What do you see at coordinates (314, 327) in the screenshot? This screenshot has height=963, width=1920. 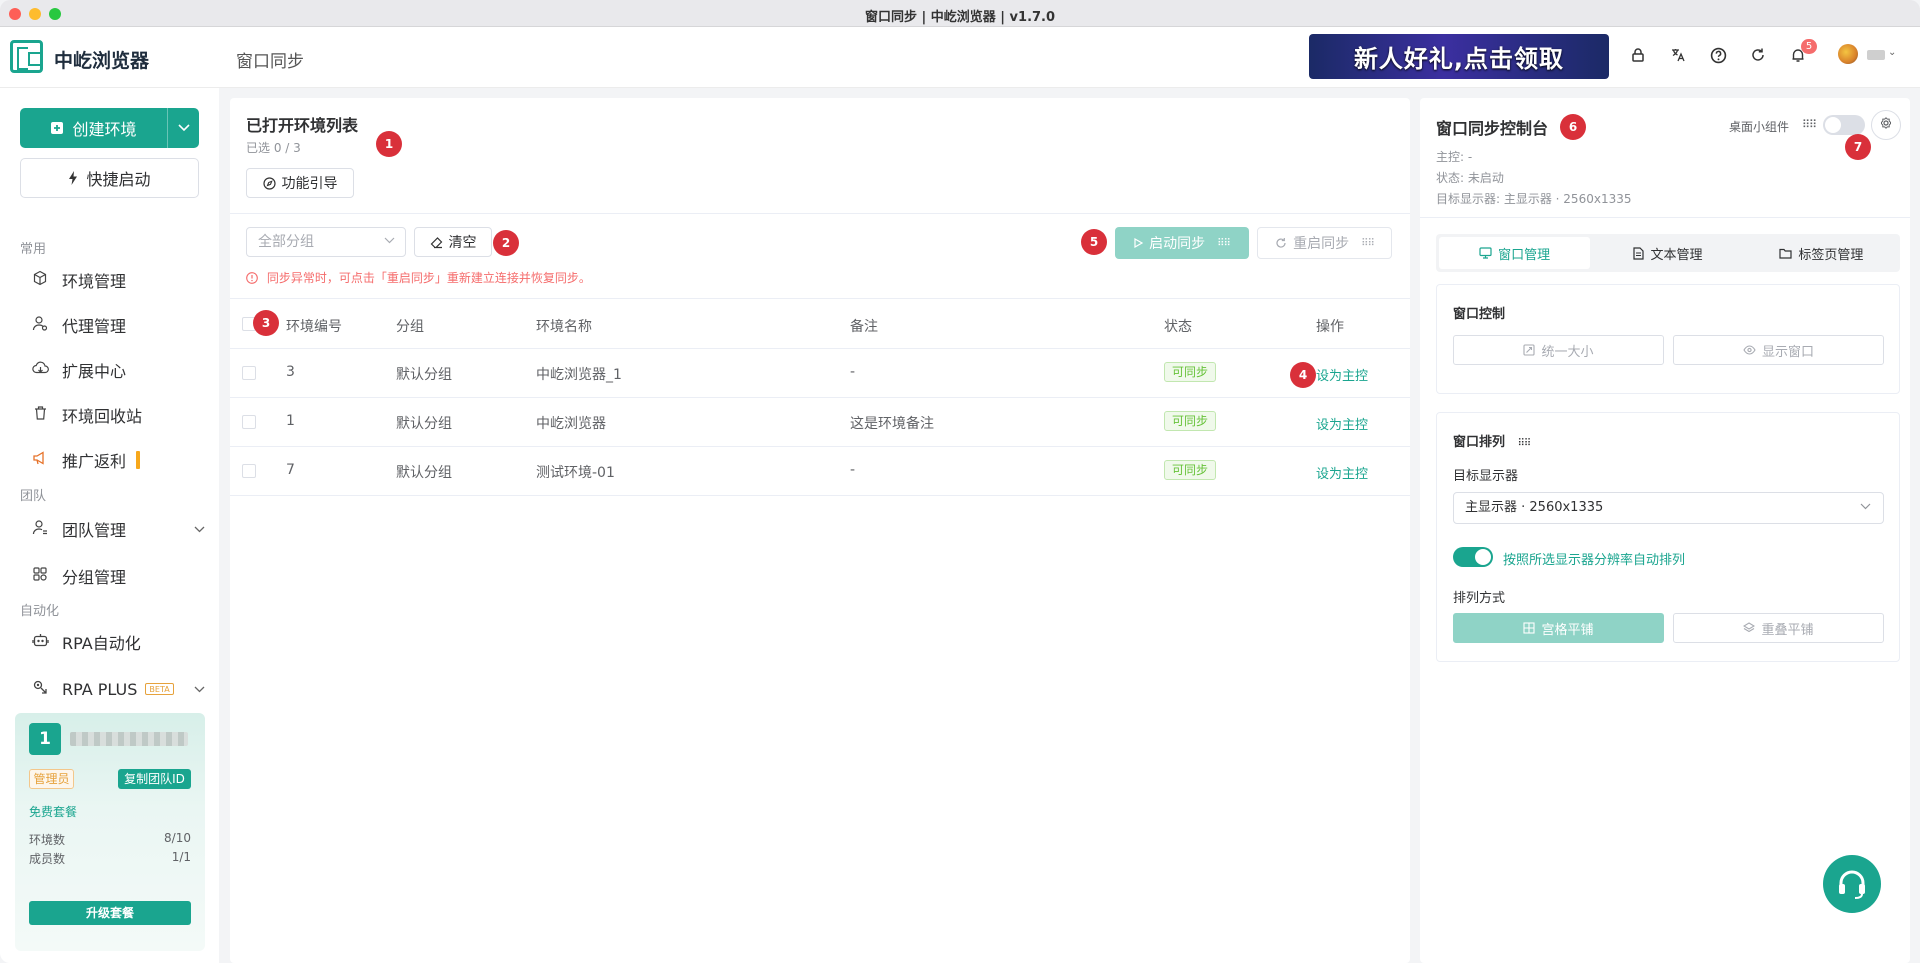 I see `column-header-id: 环境编号` at bounding box center [314, 327].